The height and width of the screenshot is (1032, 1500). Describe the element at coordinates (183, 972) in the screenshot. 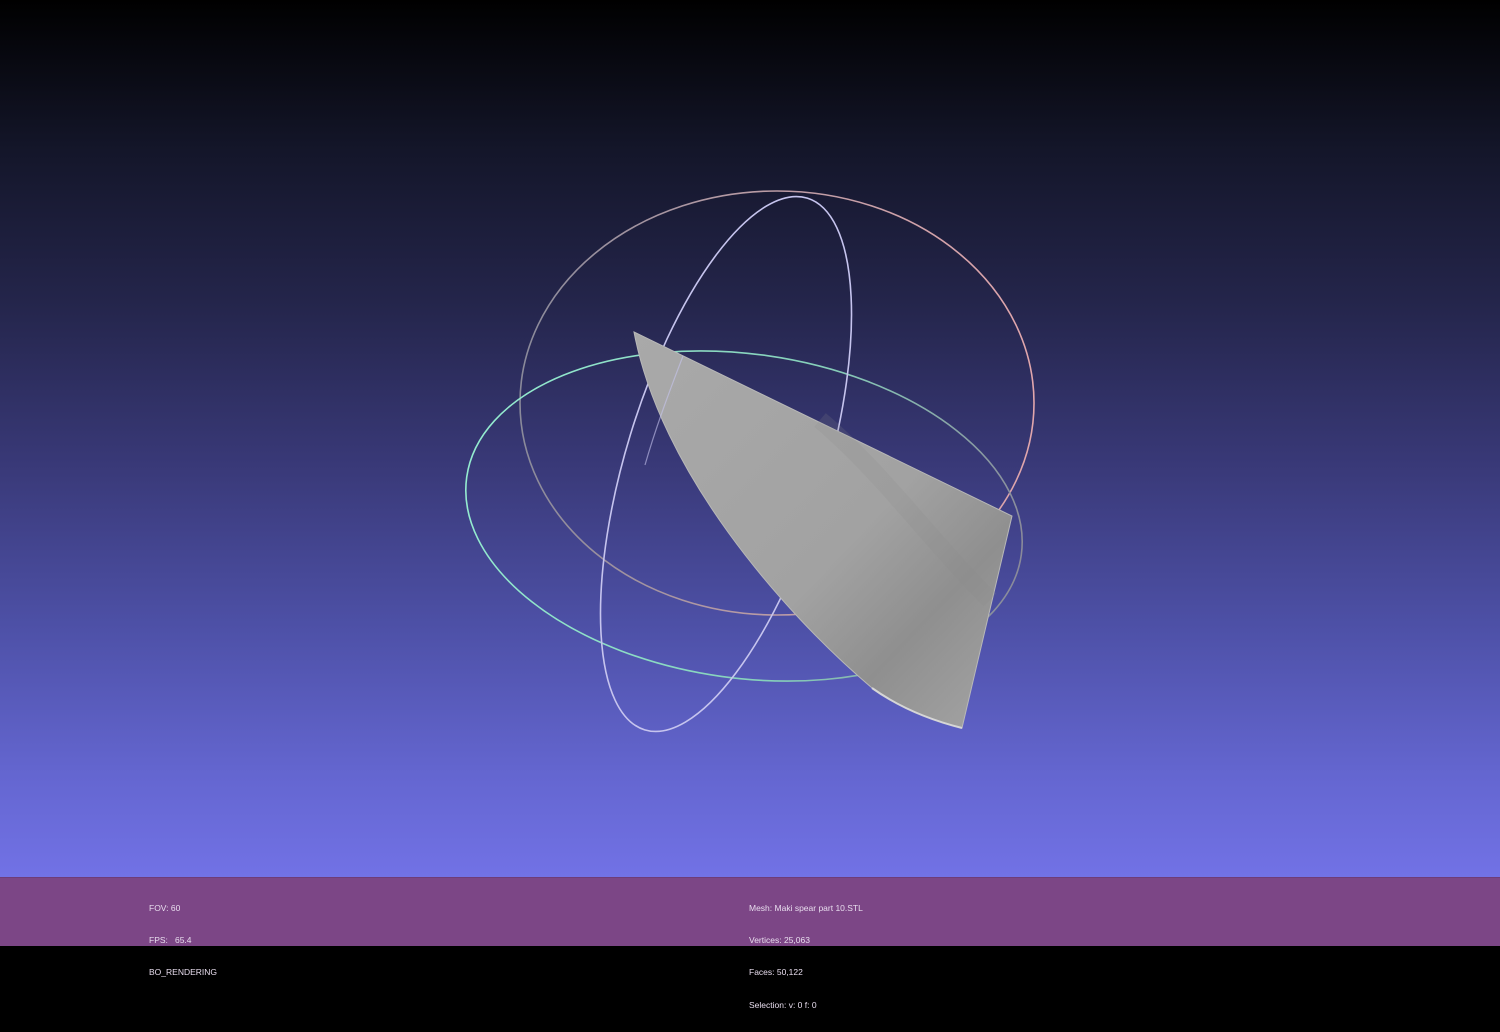

I see `render-mode-label: BO_RENDERING` at that location.